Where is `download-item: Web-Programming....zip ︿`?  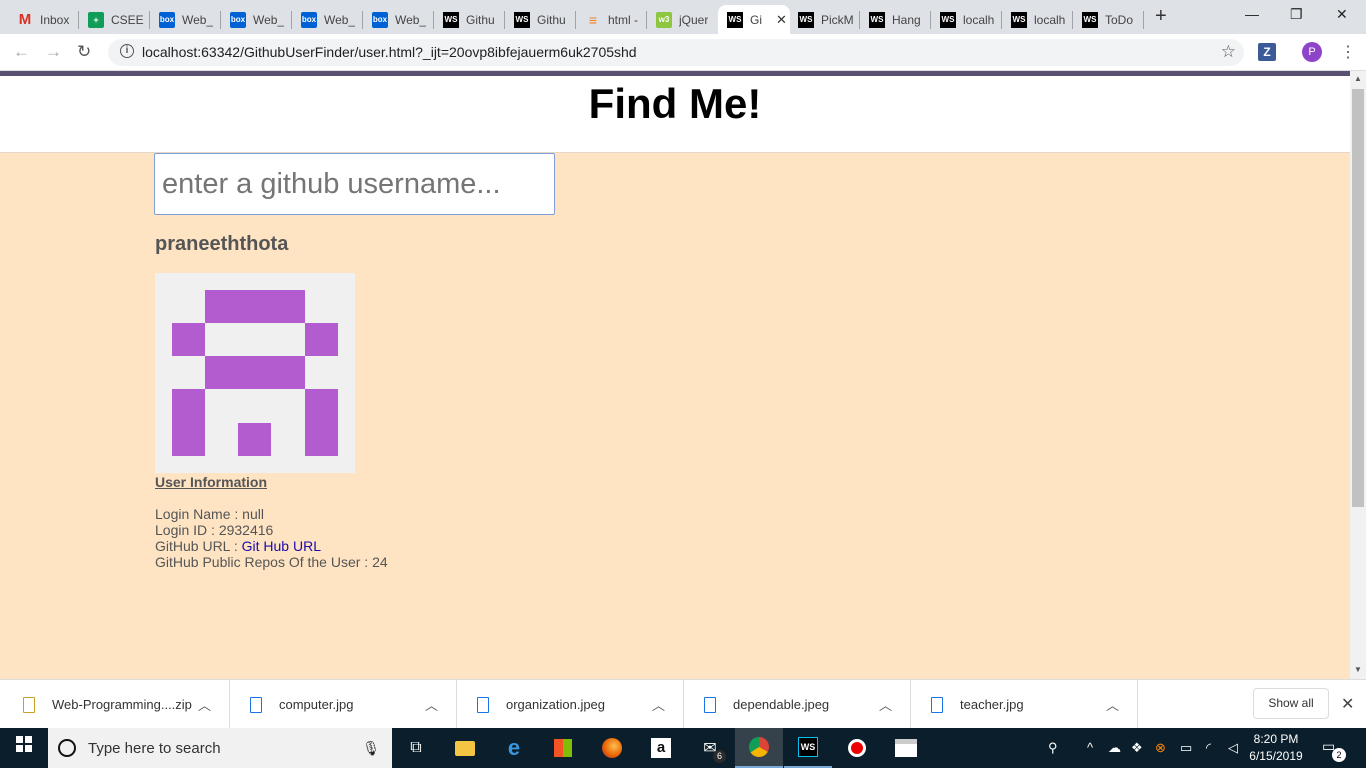 download-item: Web-Programming....zip ︿ is located at coordinates (116, 704).